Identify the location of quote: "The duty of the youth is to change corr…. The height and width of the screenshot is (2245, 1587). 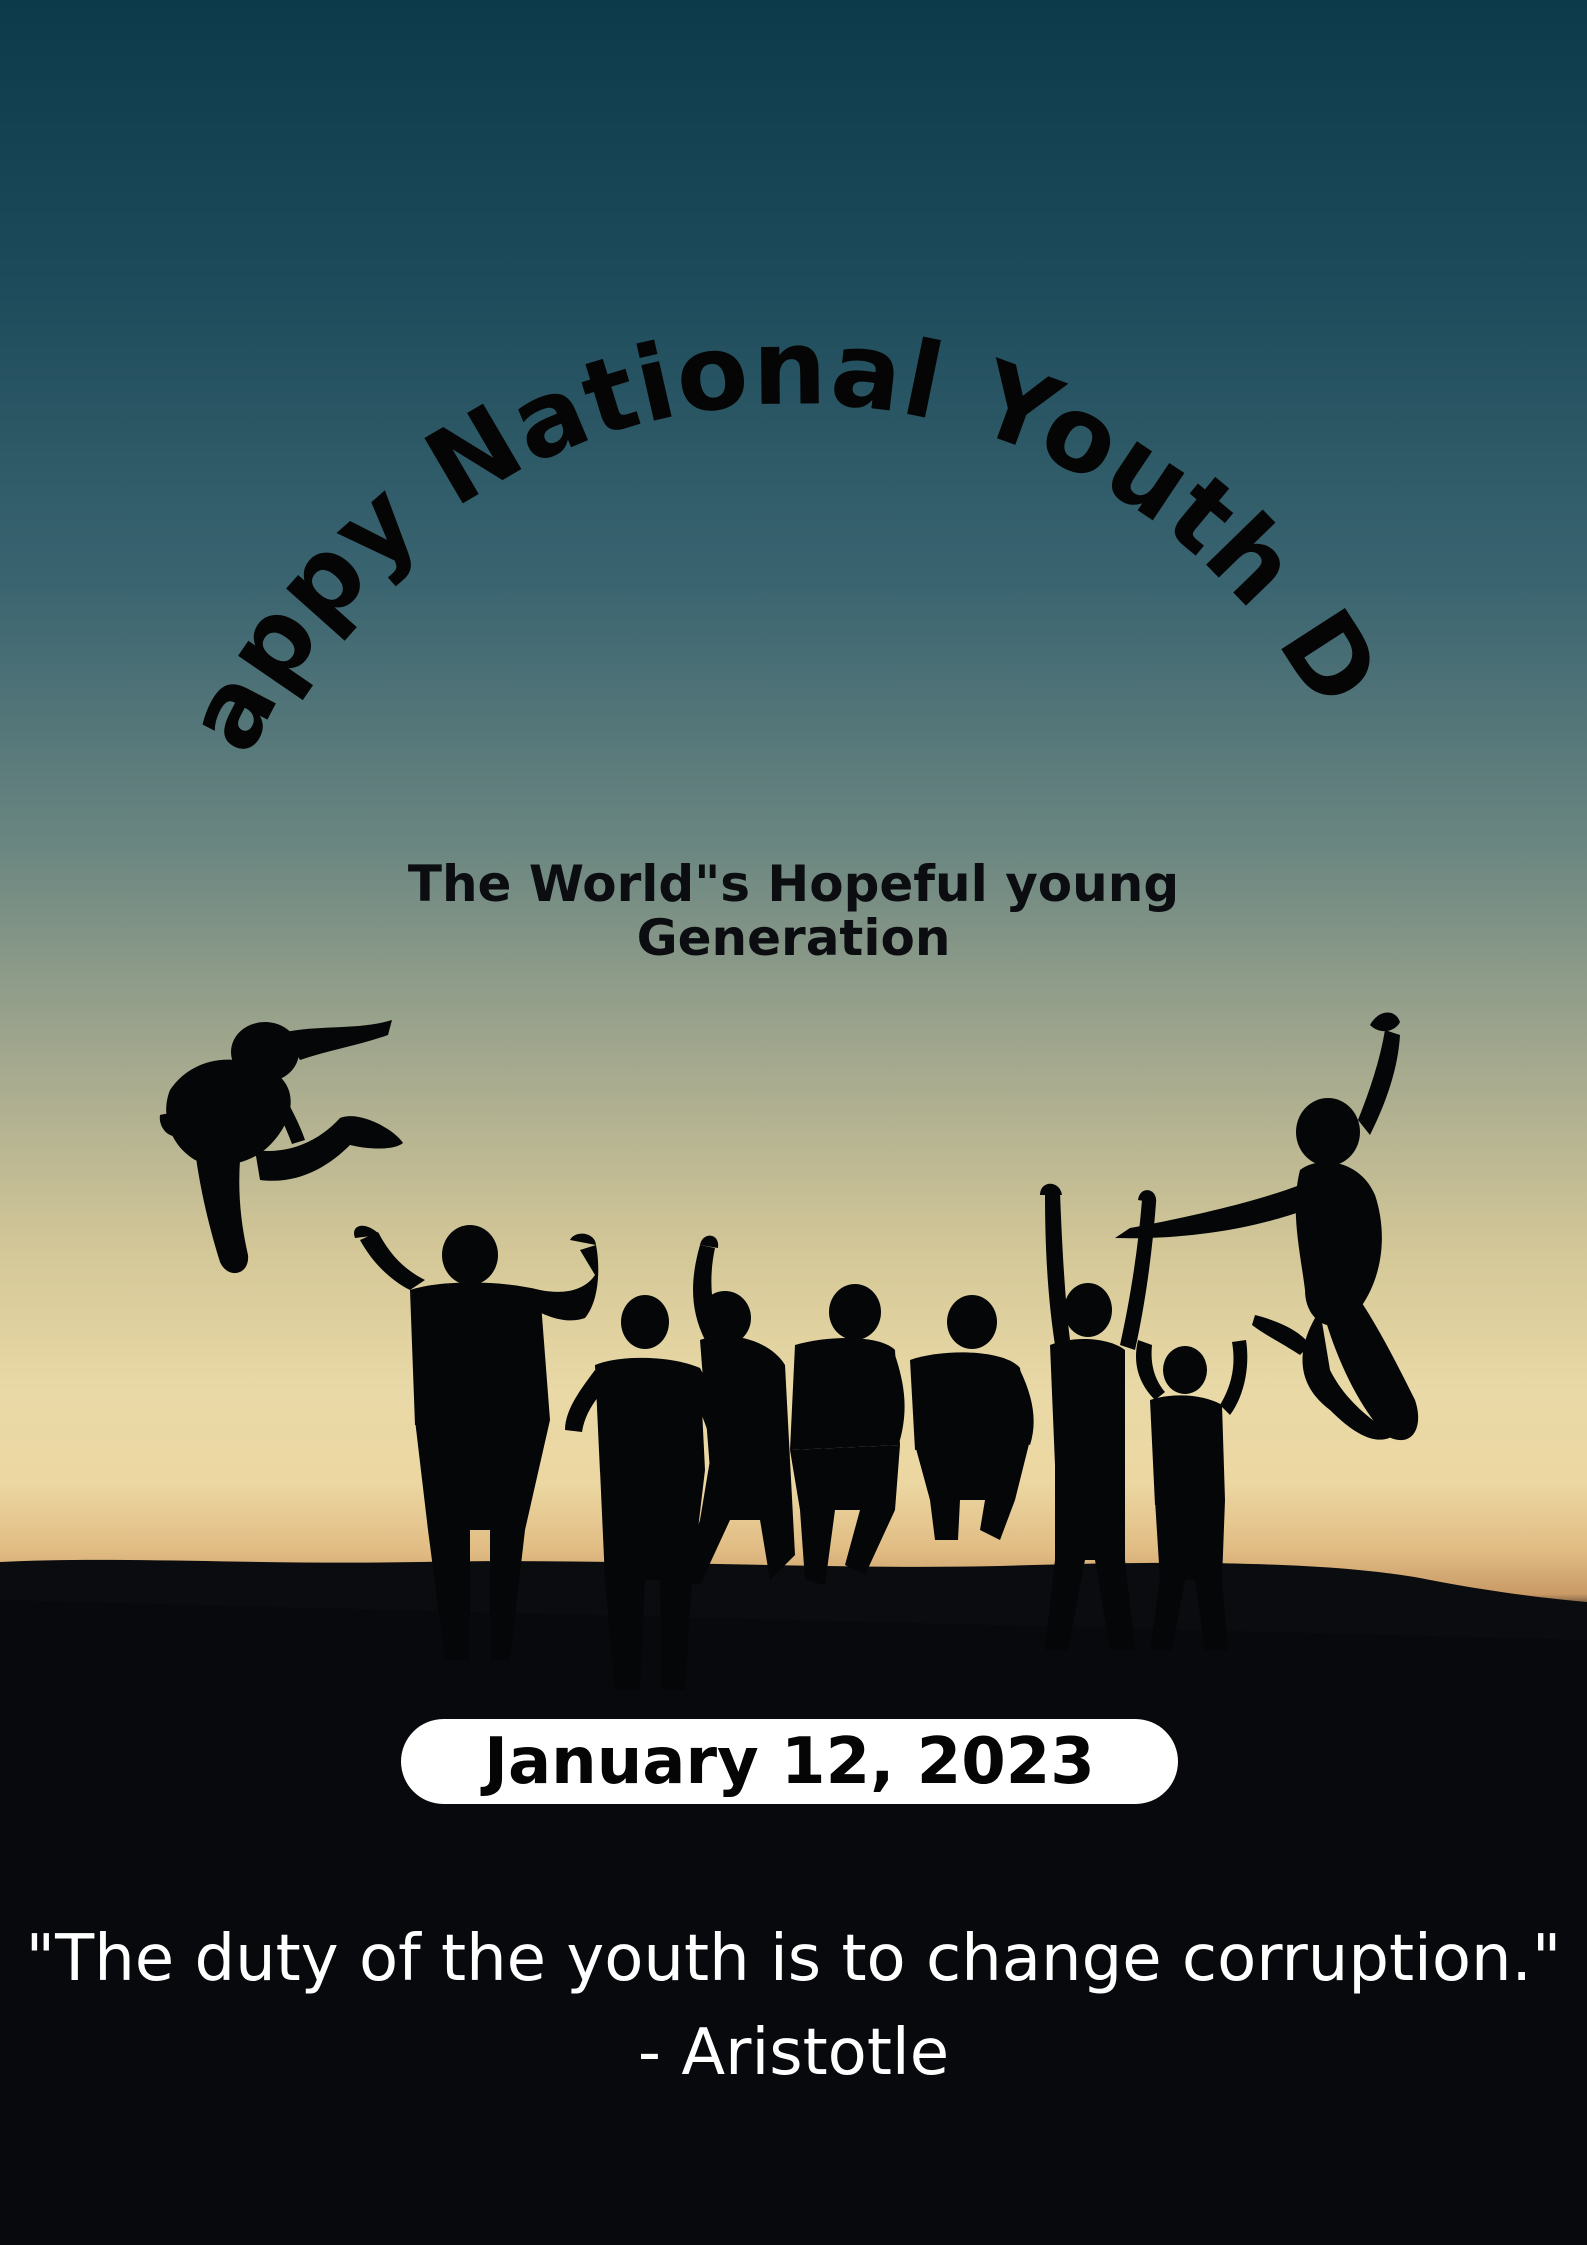
(793, 2006).